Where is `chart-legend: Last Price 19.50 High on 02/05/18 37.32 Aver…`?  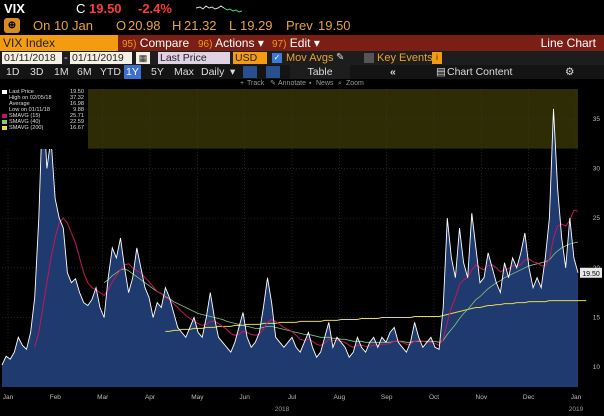
chart-legend: Last Price 19.50 High on 02/05/18 37.32 Aver… is located at coordinates (44, 119).